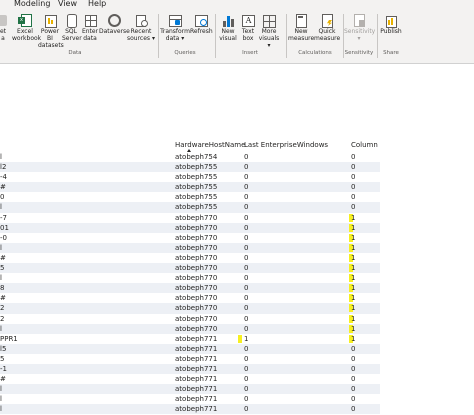 The image size is (474, 415). Describe the element at coordinates (359, 20) in the screenshot. I see `sensitivity-label-icon` at that location.